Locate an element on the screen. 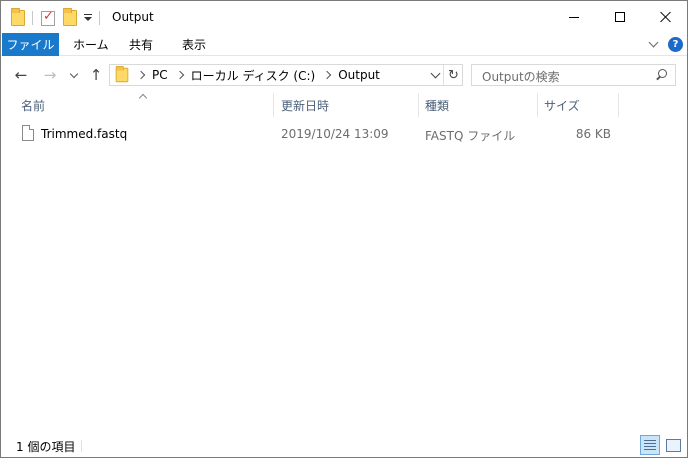  column-header-modified: 更新日時 is located at coordinates (305, 105).